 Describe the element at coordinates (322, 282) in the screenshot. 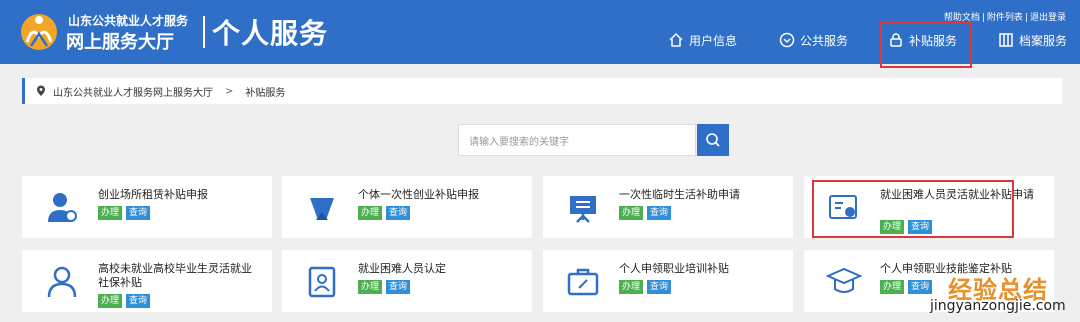

I see `id-card-icon` at that location.